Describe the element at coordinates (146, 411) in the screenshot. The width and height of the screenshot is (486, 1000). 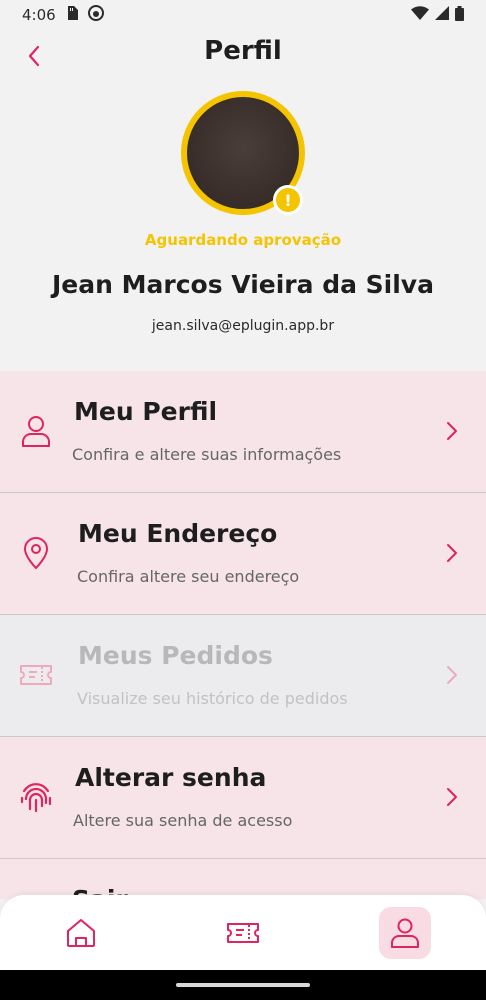
I see `menu-item-title: Meu Perfil` at that location.